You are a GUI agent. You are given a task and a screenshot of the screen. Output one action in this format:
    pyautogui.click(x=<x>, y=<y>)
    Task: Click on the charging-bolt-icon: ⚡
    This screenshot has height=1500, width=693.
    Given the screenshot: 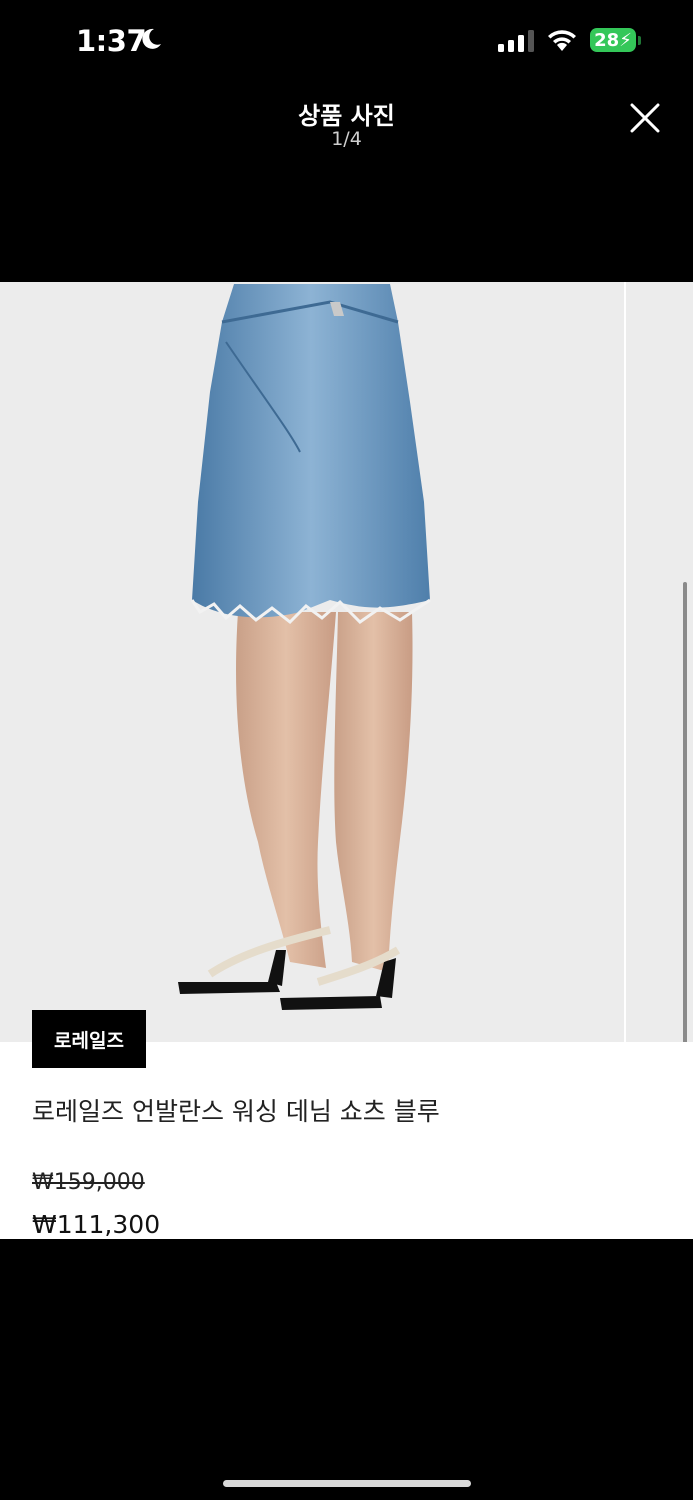 What is the action you would take?
    pyautogui.click(x=625, y=40)
    